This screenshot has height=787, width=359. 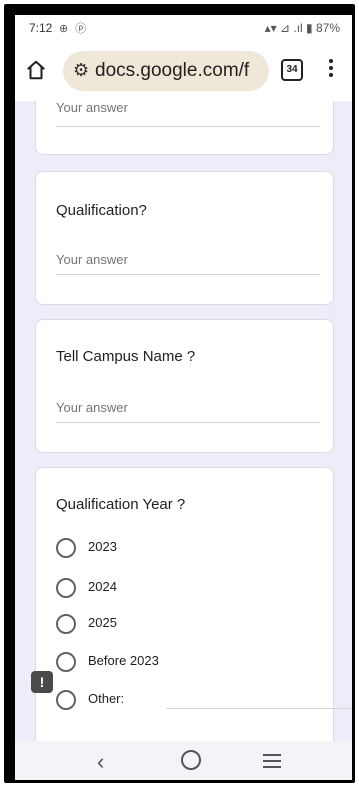 What do you see at coordinates (292, 70) in the screenshot?
I see `tab-switcher-button: 34` at bounding box center [292, 70].